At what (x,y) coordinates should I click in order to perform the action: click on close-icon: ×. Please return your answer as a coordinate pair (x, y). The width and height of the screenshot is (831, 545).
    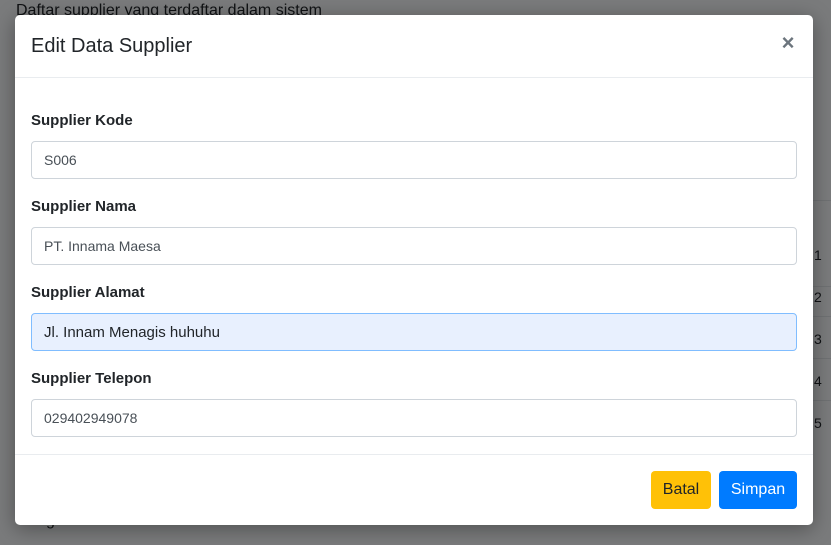
    Looking at the image, I should click on (788, 43).